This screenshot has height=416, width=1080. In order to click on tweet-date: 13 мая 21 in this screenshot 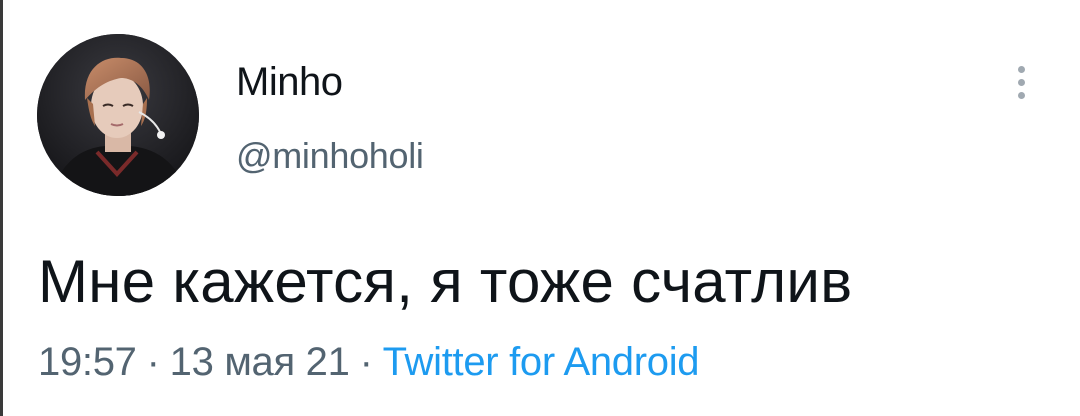, I will do `click(259, 362)`.